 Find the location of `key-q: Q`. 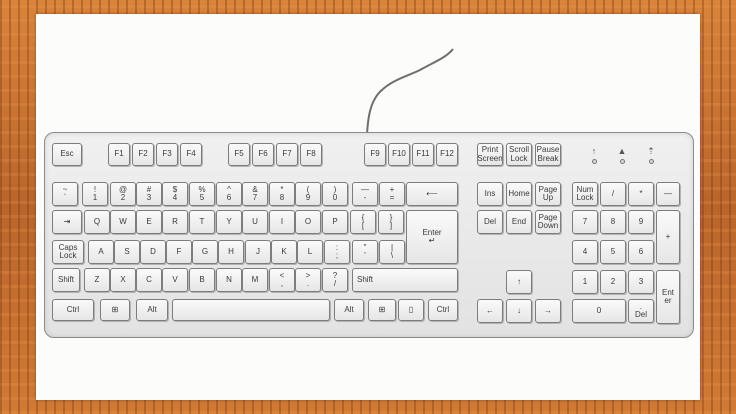

key-q: Q is located at coordinates (97, 222).